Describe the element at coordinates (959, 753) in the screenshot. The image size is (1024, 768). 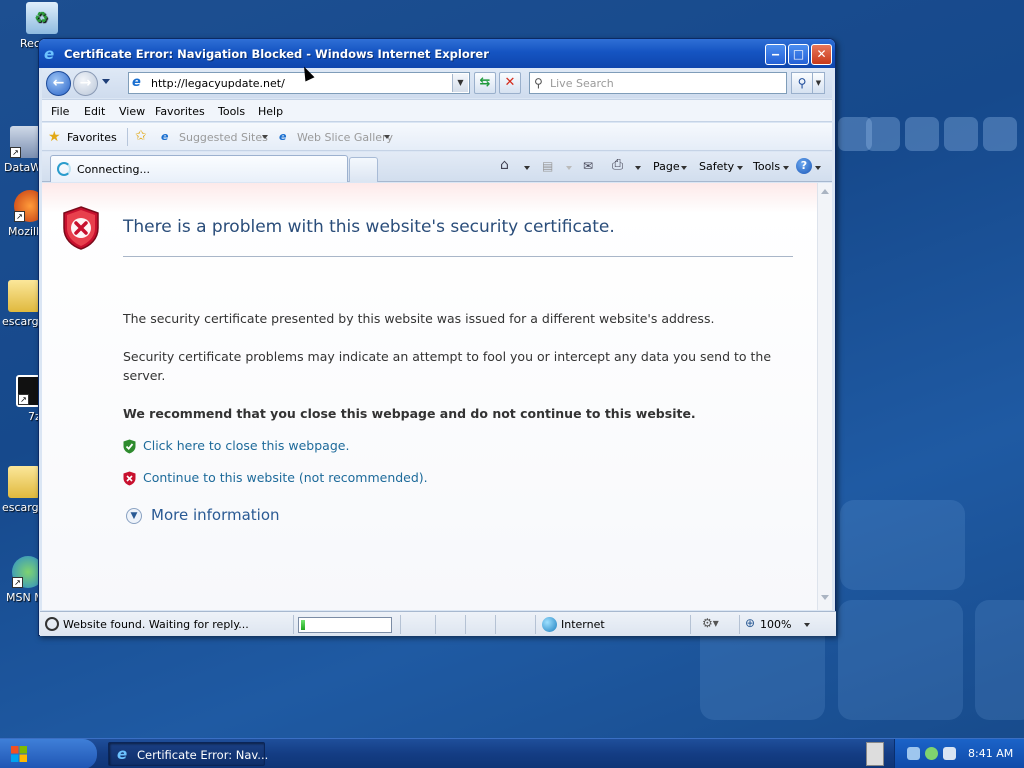
I see `system-tray: 8:41 AM` at that location.